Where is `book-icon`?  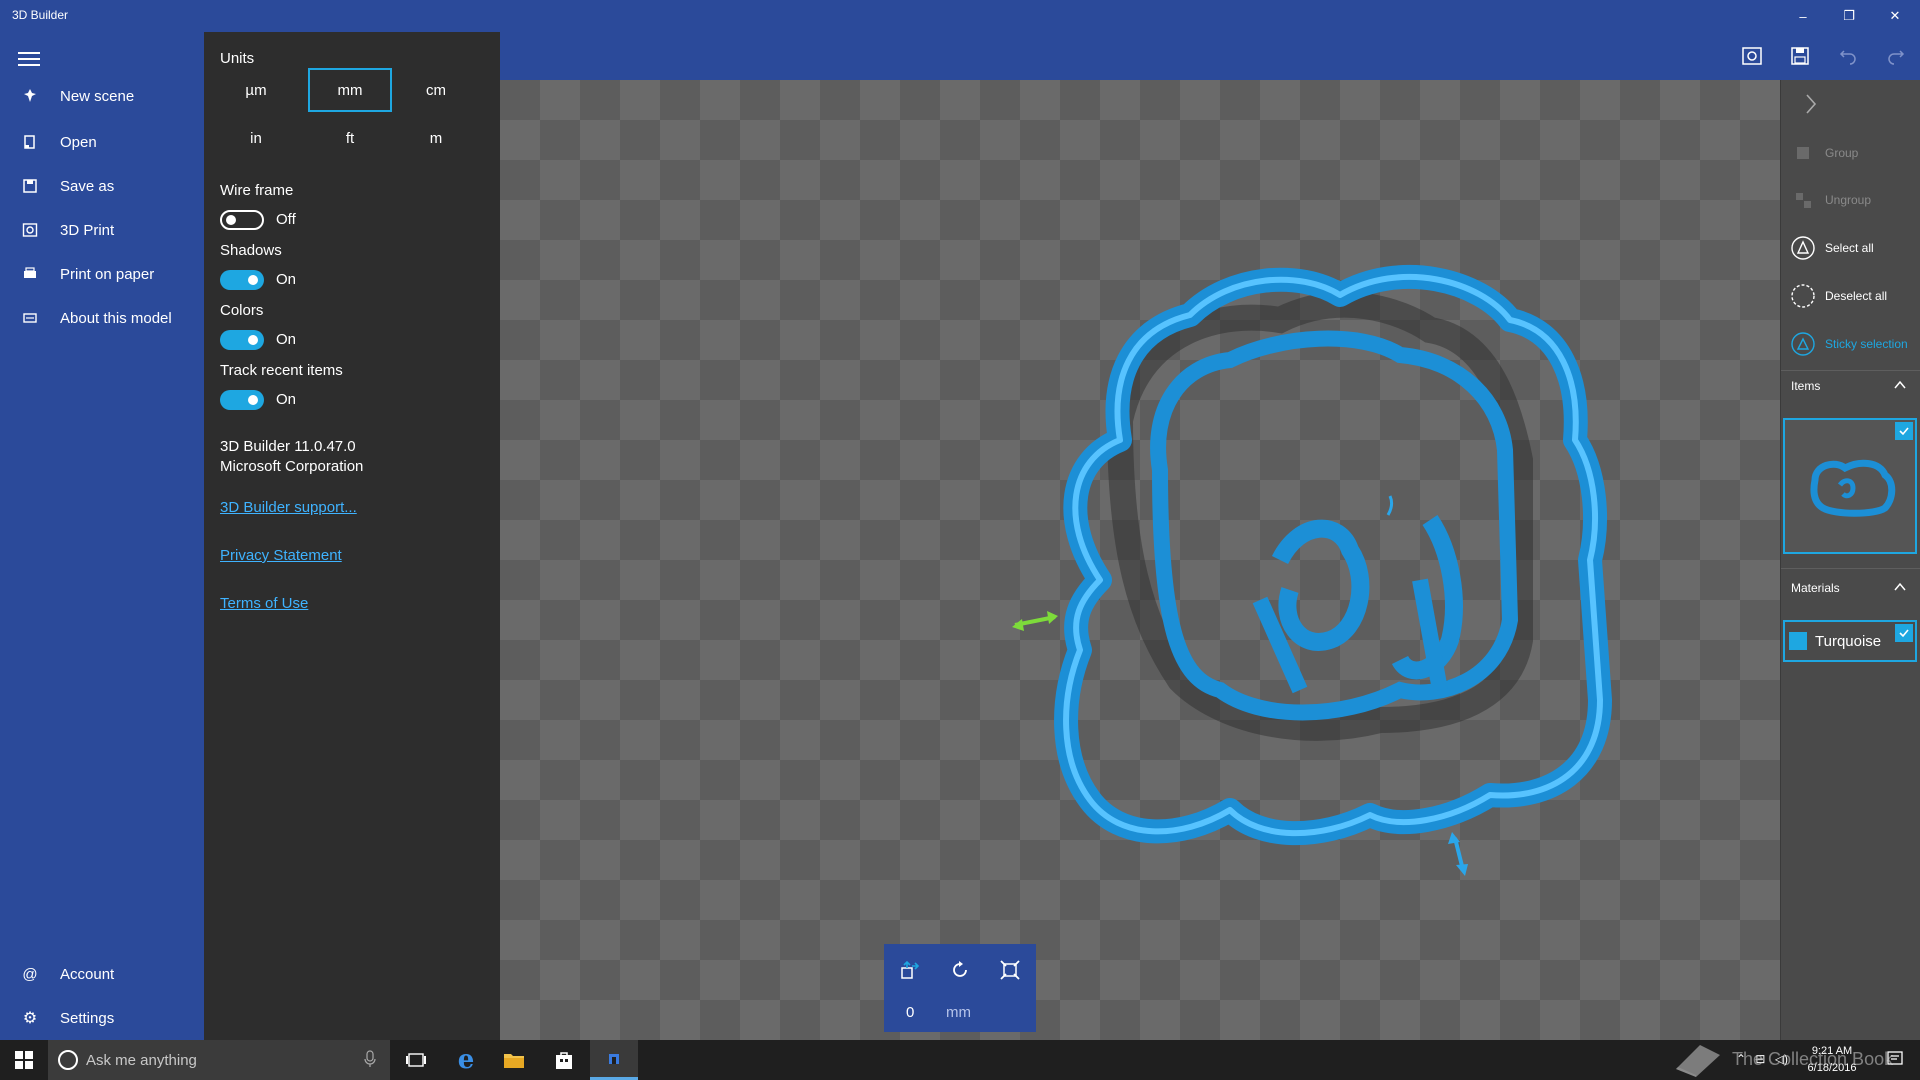
book-icon is located at coordinates (1698, 1061).